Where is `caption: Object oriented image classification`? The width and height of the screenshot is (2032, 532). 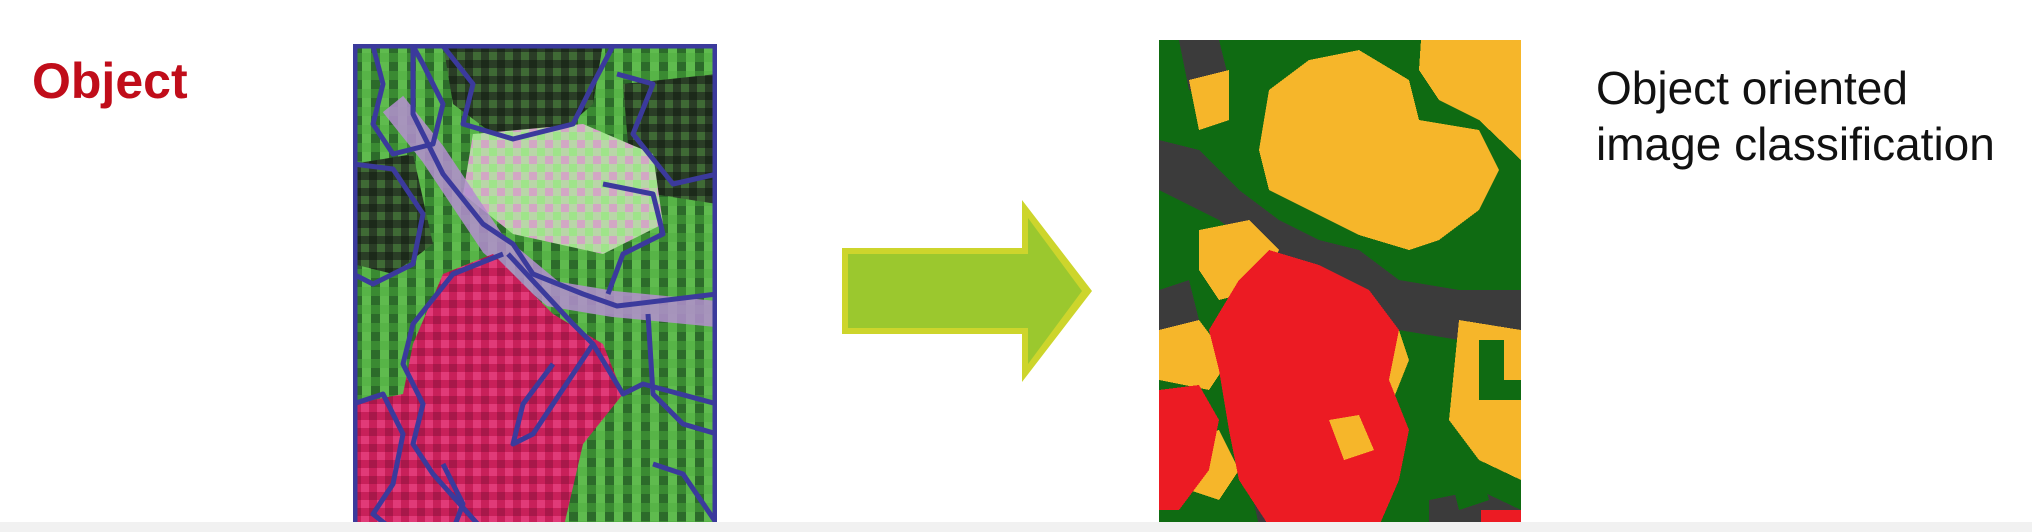 caption: Object oriented image classification is located at coordinates (1795, 116).